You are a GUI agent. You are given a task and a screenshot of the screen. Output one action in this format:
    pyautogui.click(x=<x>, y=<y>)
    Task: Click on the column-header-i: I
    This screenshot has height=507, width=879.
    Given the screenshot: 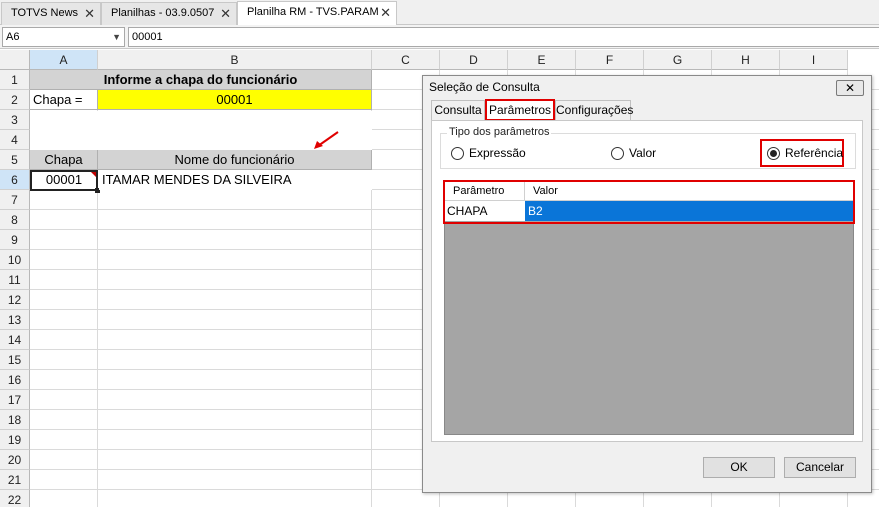 What is the action you would take?
    pyautogui.click(x=814, y=60)
    